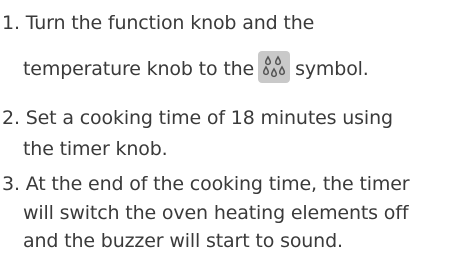 This screenshot has height=254, width=476. What do you see at coordinates (11, 118) in the screenshot?
I see `step-2-number: 2.` at bounding box center [11, 118].